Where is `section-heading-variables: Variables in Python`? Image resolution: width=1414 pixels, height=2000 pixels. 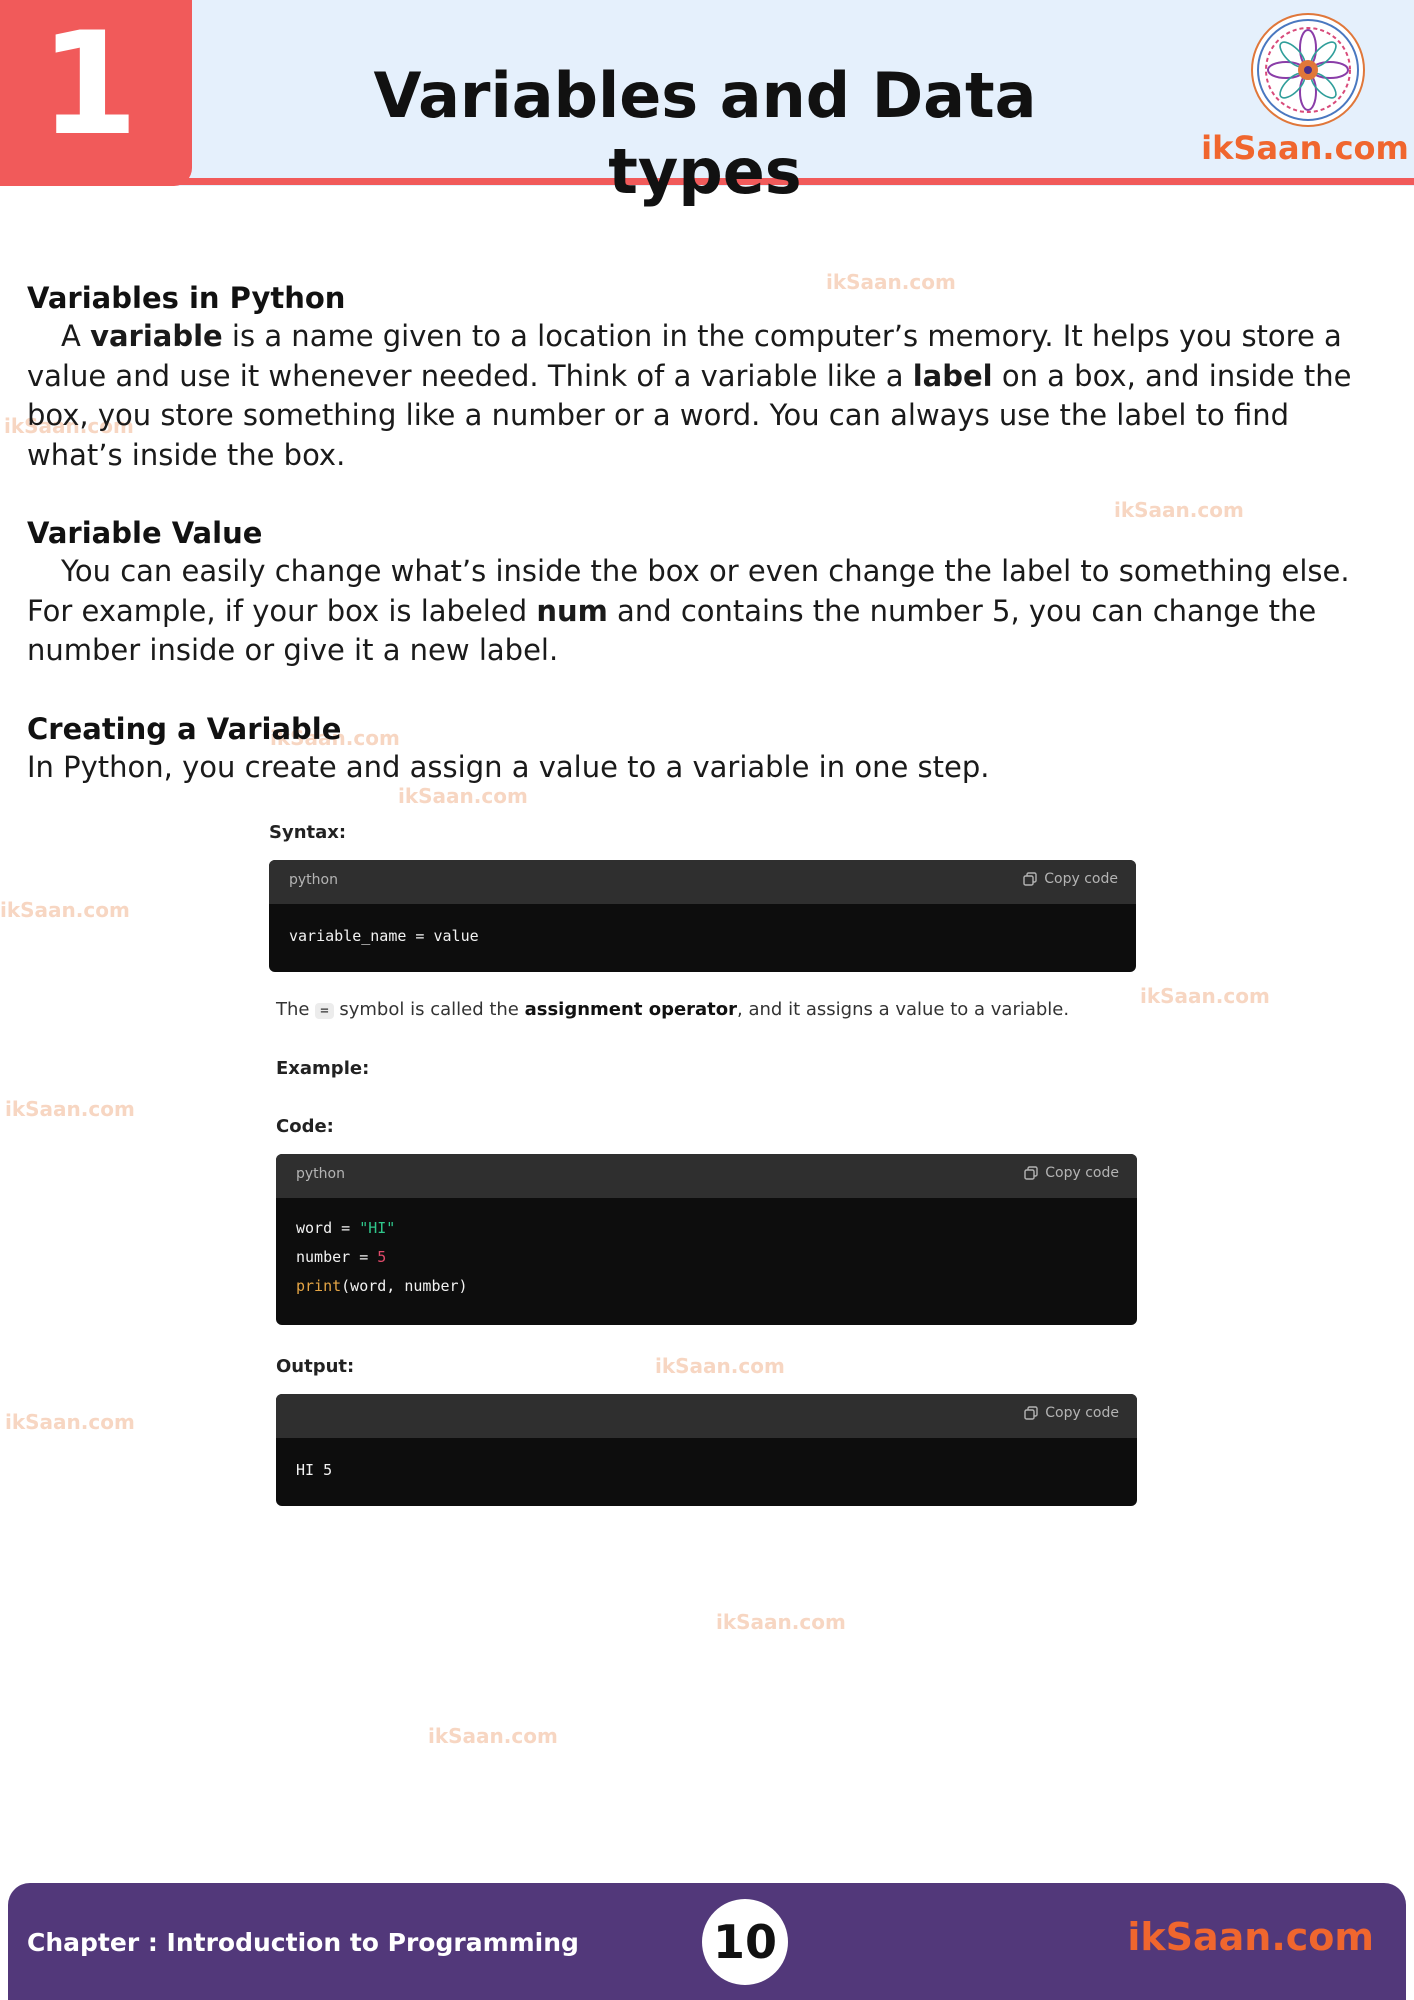 section-heading-variables: Variables in Python is located at coordinates (186, 298).